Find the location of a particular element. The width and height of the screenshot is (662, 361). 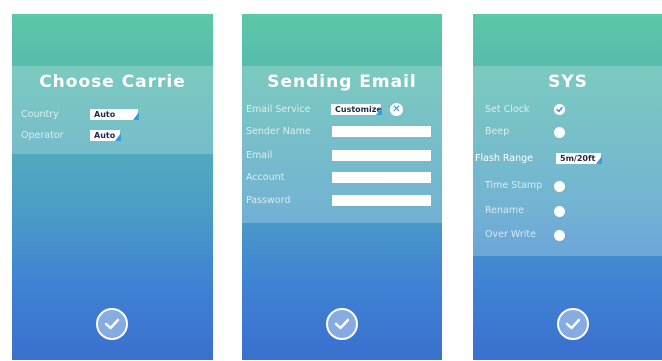

operator-label: Operator is located at coordinates (42, 135).